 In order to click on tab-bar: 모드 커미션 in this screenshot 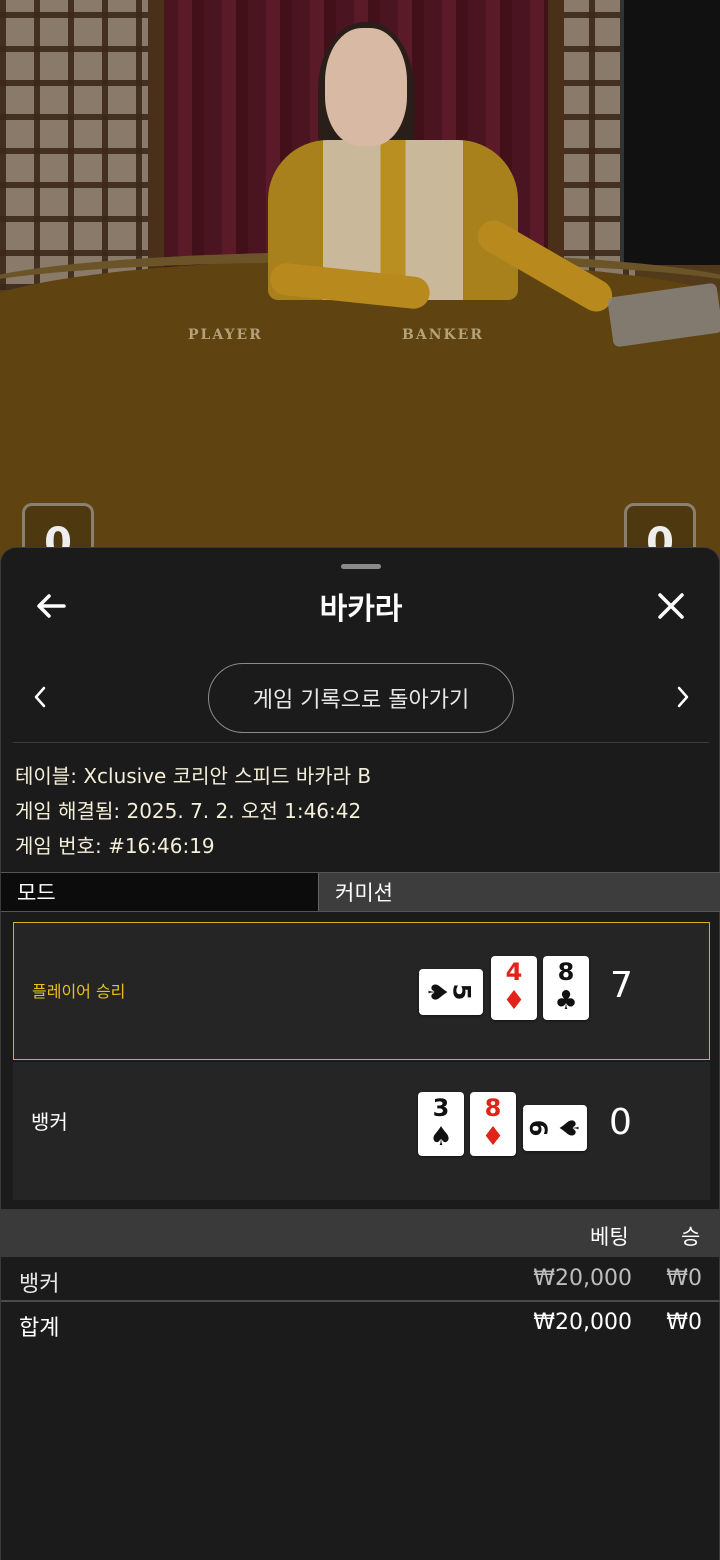, I will do `click(360, 892)`.